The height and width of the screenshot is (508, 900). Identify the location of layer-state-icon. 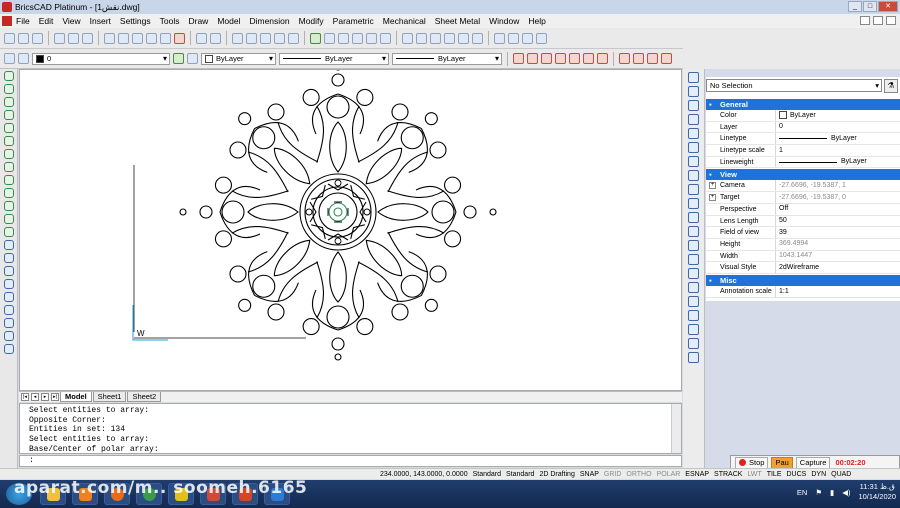
(23, 58).